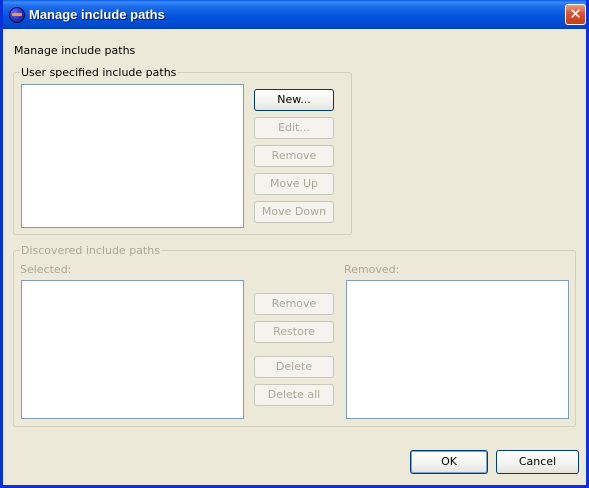  Describe the element at coordinates (575, 14) in the screenshot. I see `close-button: ✕` at that location.